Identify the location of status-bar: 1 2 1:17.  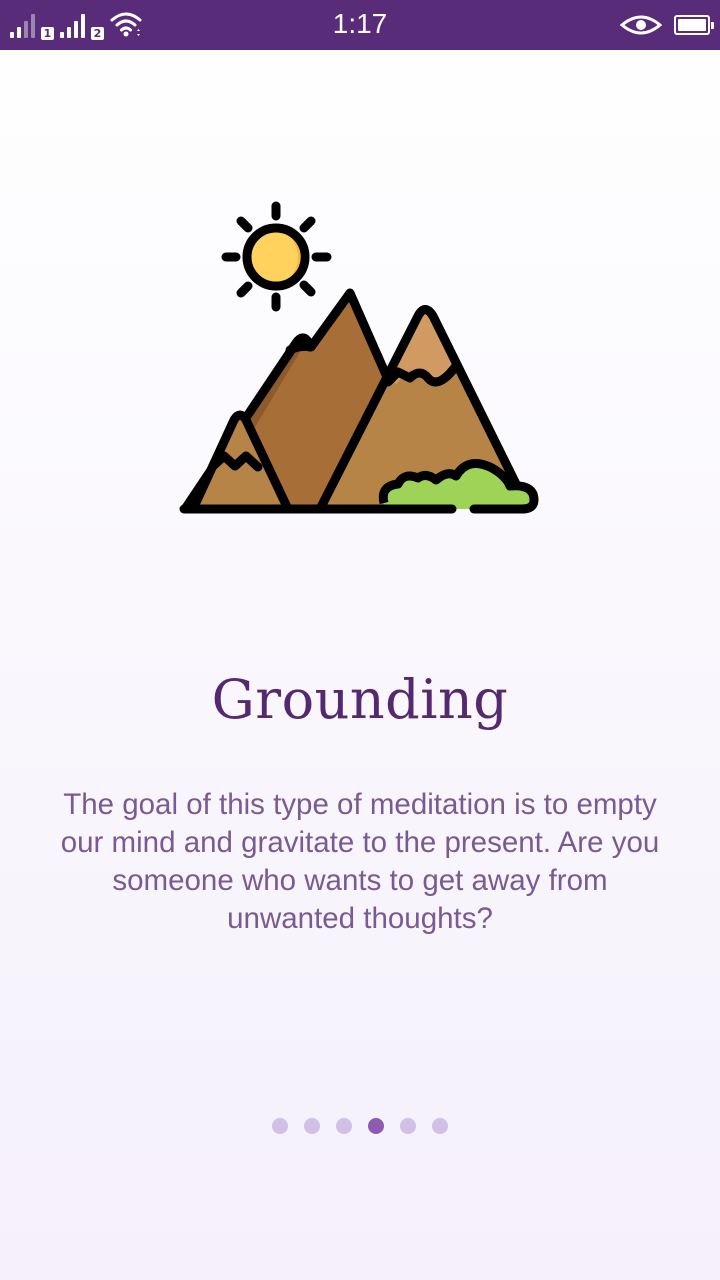
(360, 25).